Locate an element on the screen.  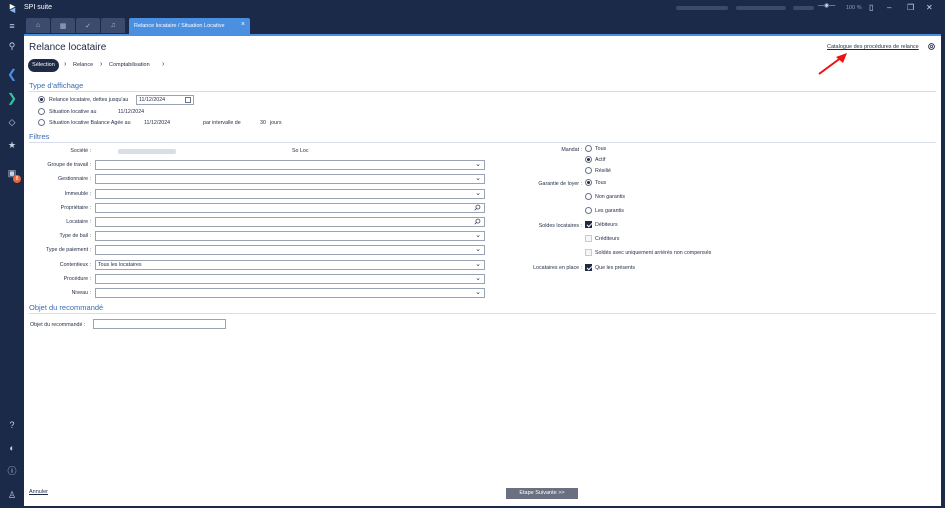
les-garantis-label: Les garantis is located at coordinates (609, 211).